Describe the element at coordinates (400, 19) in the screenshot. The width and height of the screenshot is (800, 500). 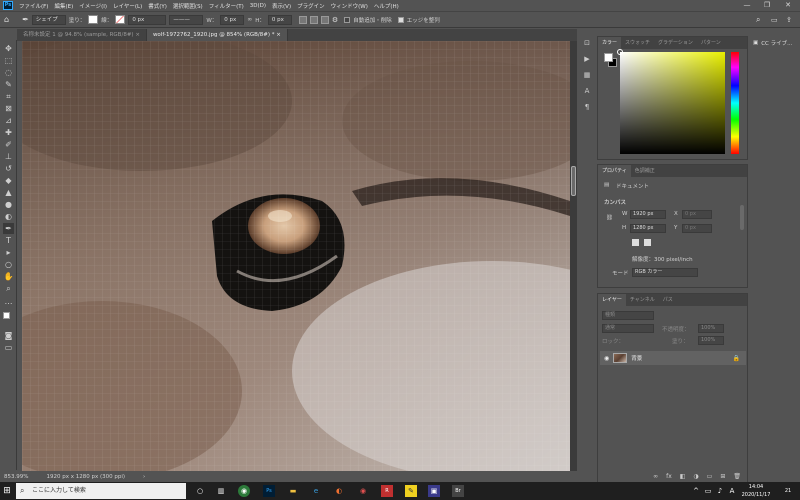
I see `align-edges-checkbox` at that location.